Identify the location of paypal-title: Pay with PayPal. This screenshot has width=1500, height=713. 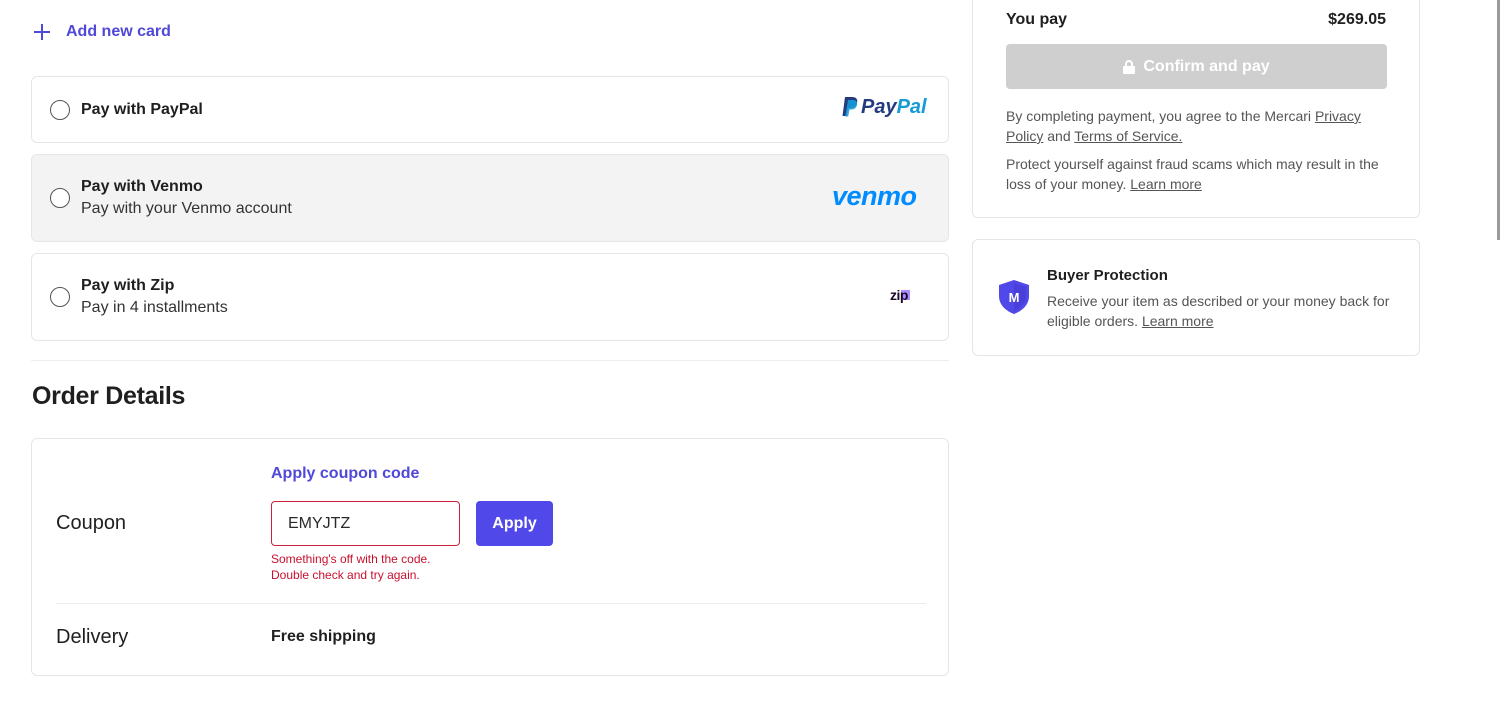
(142, 109).